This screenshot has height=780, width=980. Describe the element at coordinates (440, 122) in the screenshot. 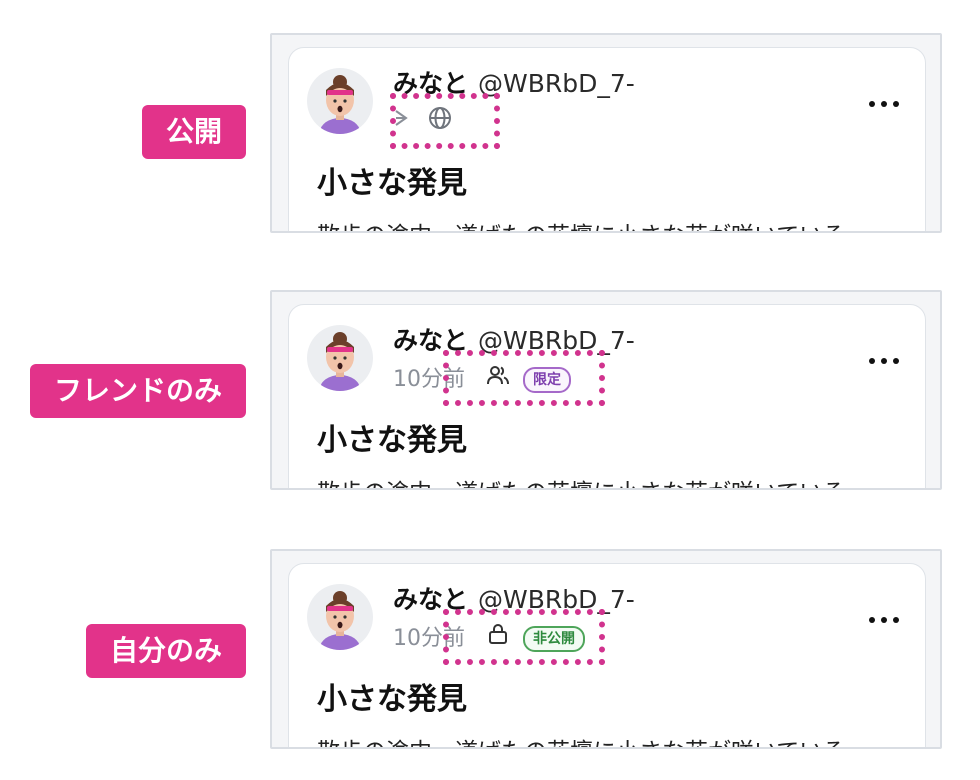

I see `globe-icon` at that location.